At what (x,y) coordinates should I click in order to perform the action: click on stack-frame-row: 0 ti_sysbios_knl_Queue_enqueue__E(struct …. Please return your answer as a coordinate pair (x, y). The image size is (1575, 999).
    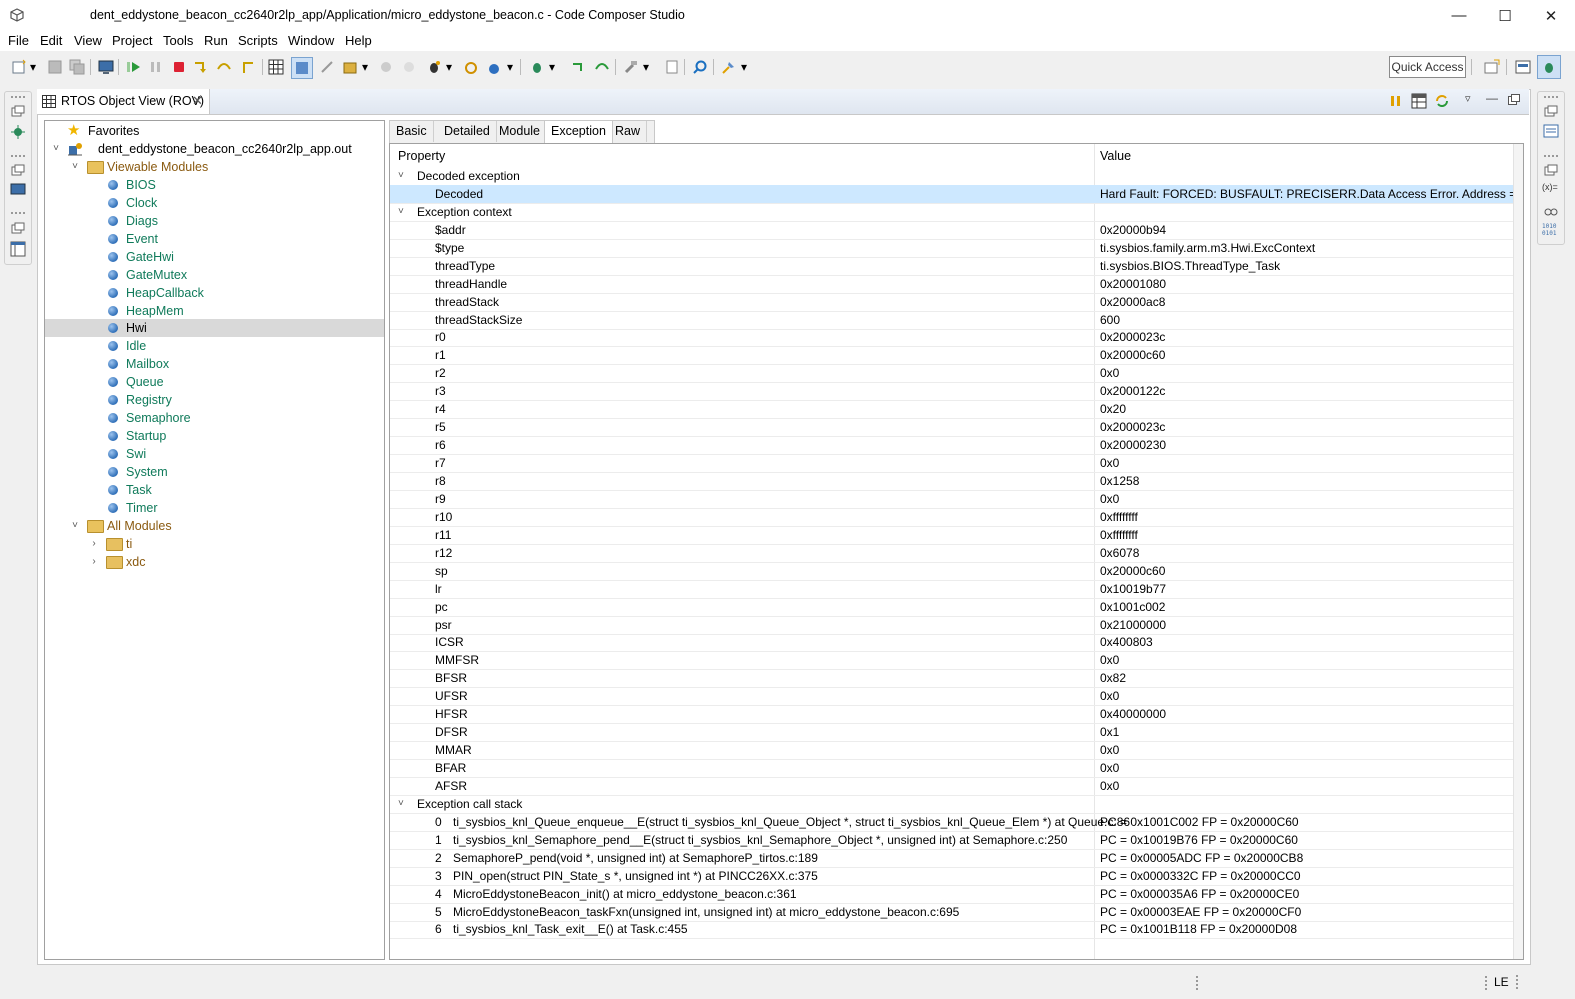
    Looking at the image, I should click on (952, 822).